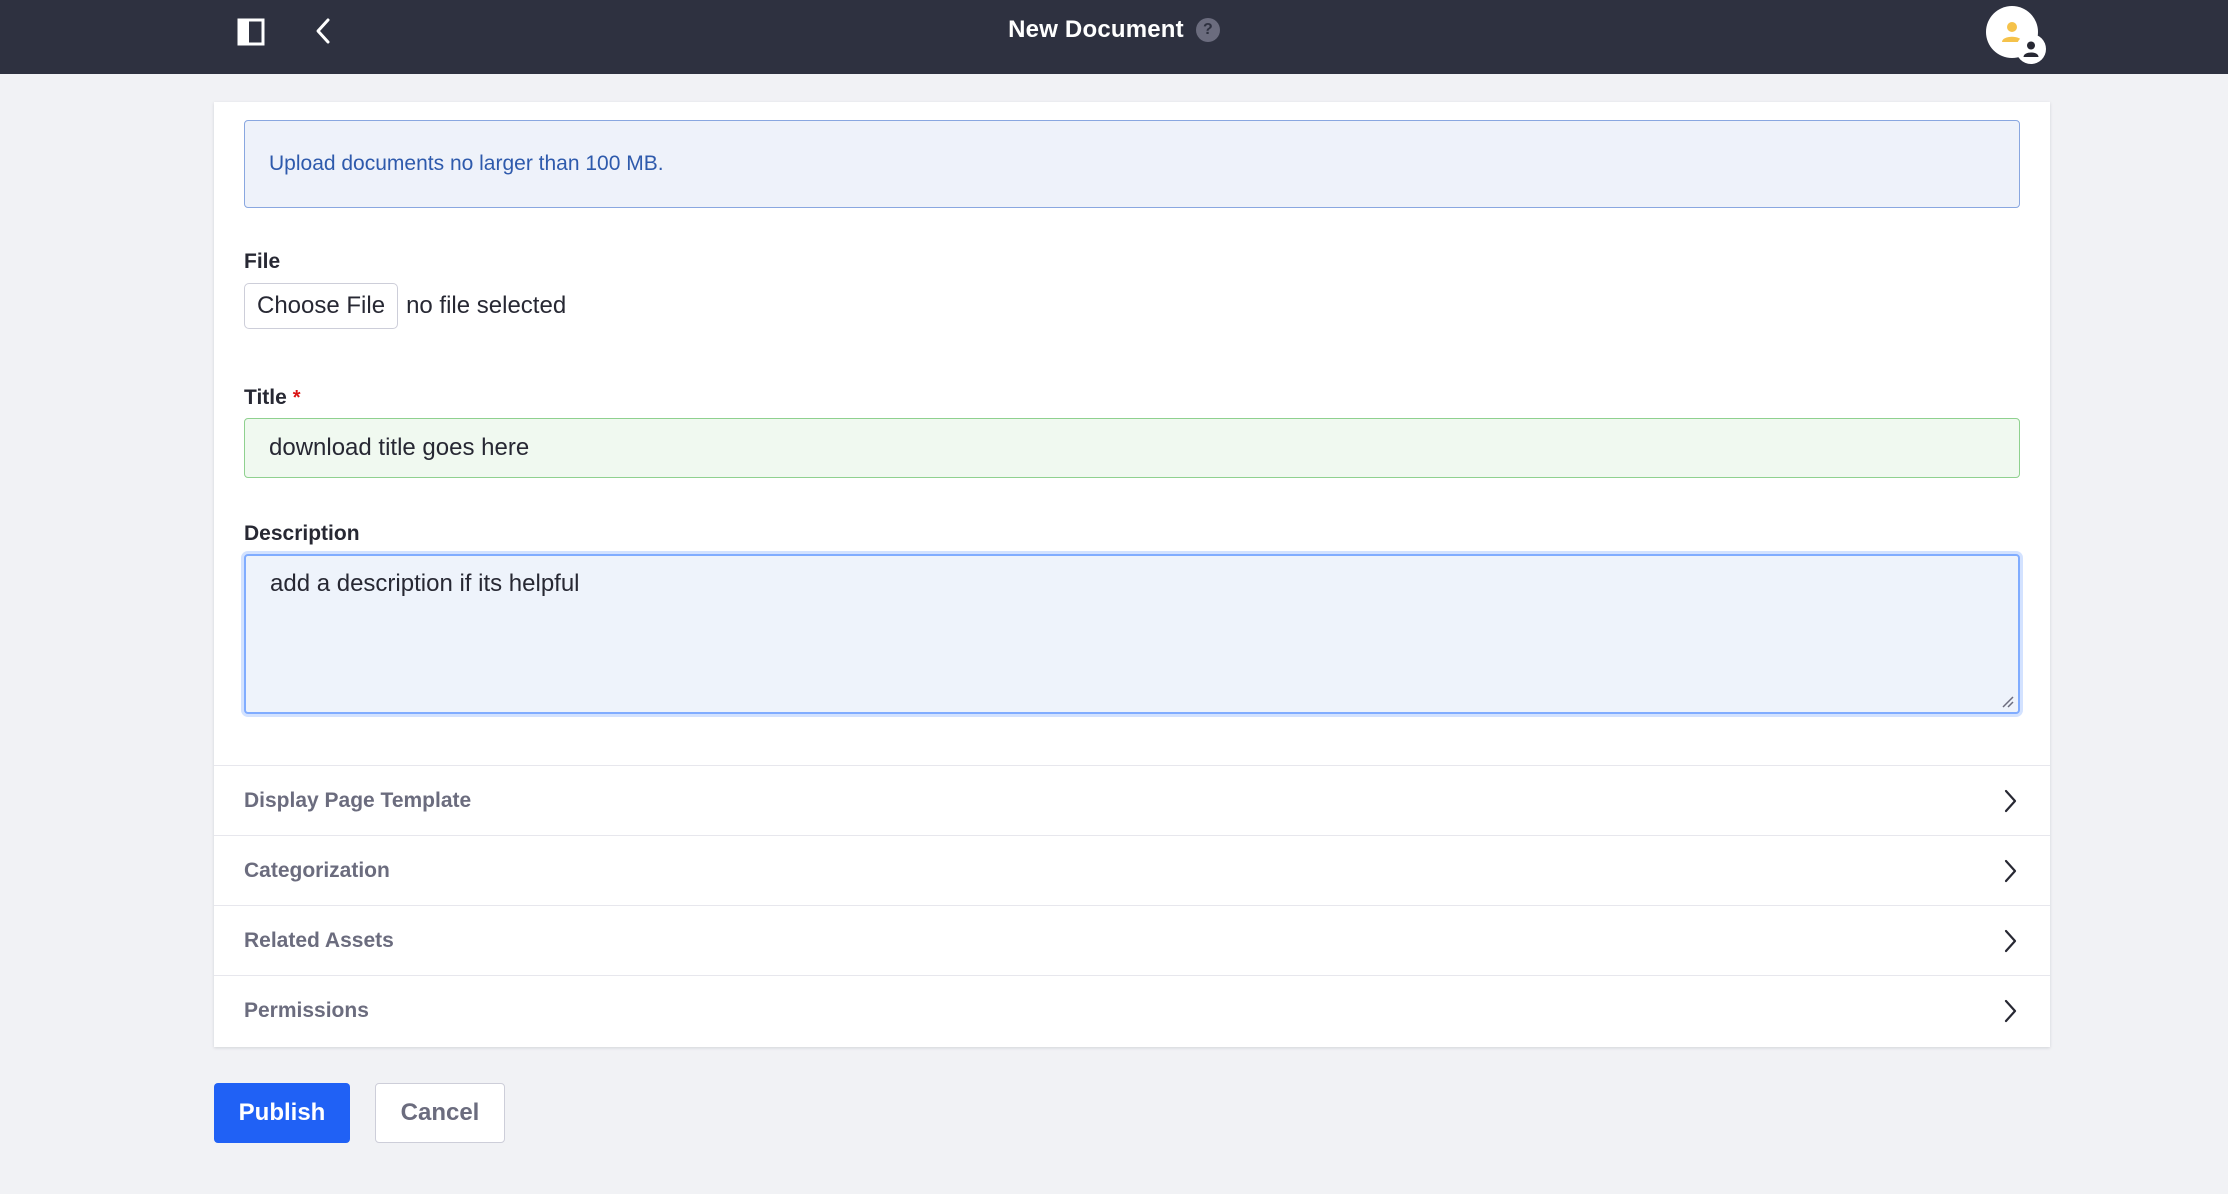 The width and height of the screenshot is (2228, 1194). What do you see at coordinates (262, 261) in the screenshot?
I see `file-label: File` at bounding box center [262, 261].